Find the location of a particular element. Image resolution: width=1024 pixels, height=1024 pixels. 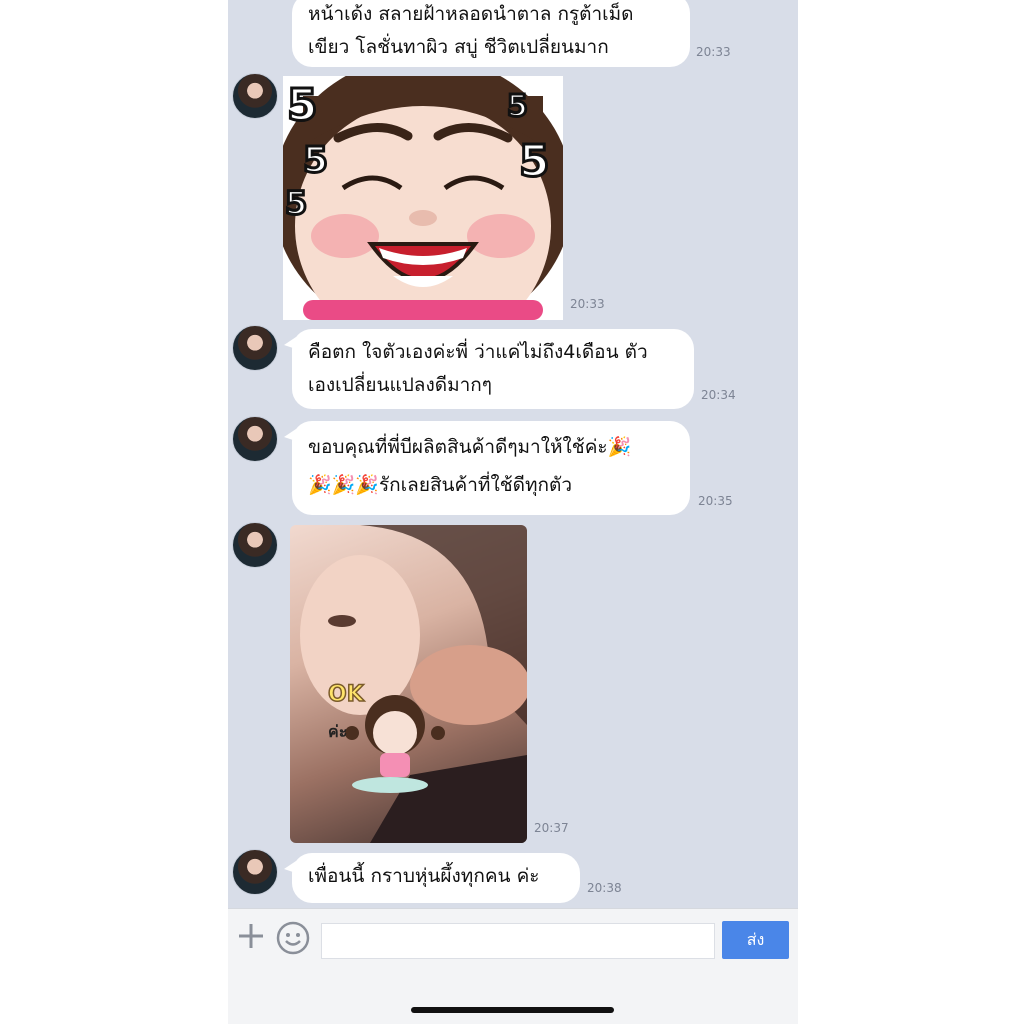

home-indicator is located at coordinates (512, 1010).